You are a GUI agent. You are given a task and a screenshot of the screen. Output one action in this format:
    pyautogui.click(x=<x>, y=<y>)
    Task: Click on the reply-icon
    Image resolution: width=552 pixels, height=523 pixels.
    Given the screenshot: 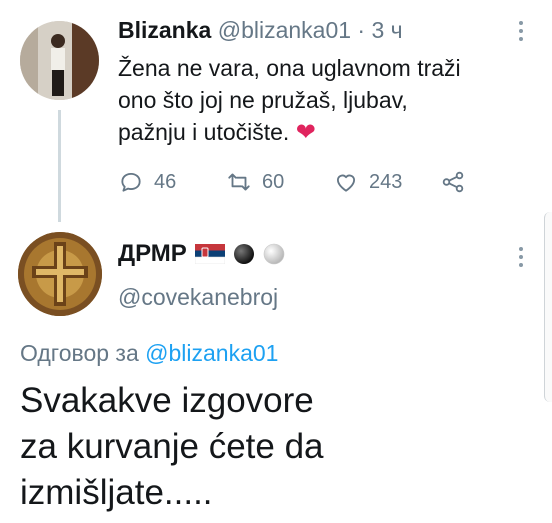 What is the action you would take?
    pyautogui.click(x=131, y=182)
    